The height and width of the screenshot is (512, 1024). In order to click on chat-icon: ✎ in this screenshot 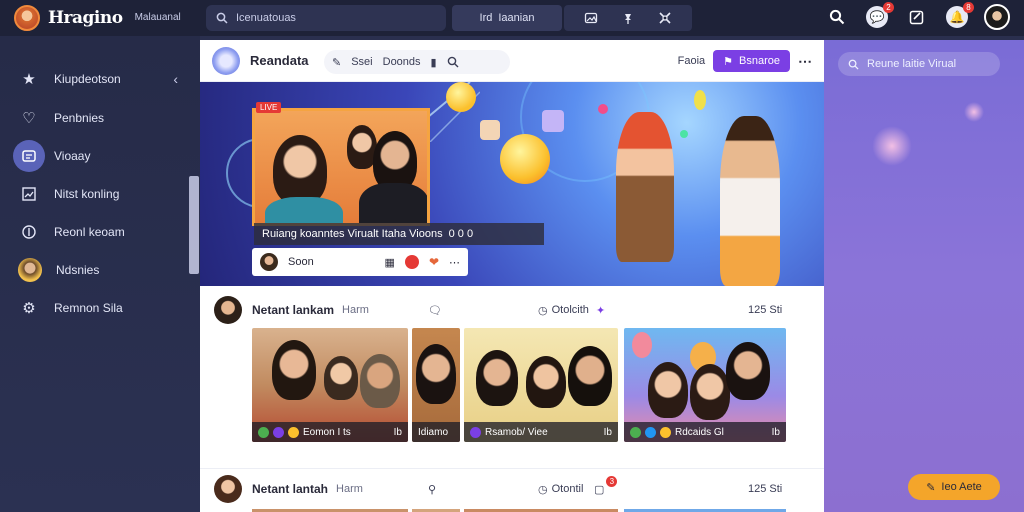, I will do `click(931, 487)`.